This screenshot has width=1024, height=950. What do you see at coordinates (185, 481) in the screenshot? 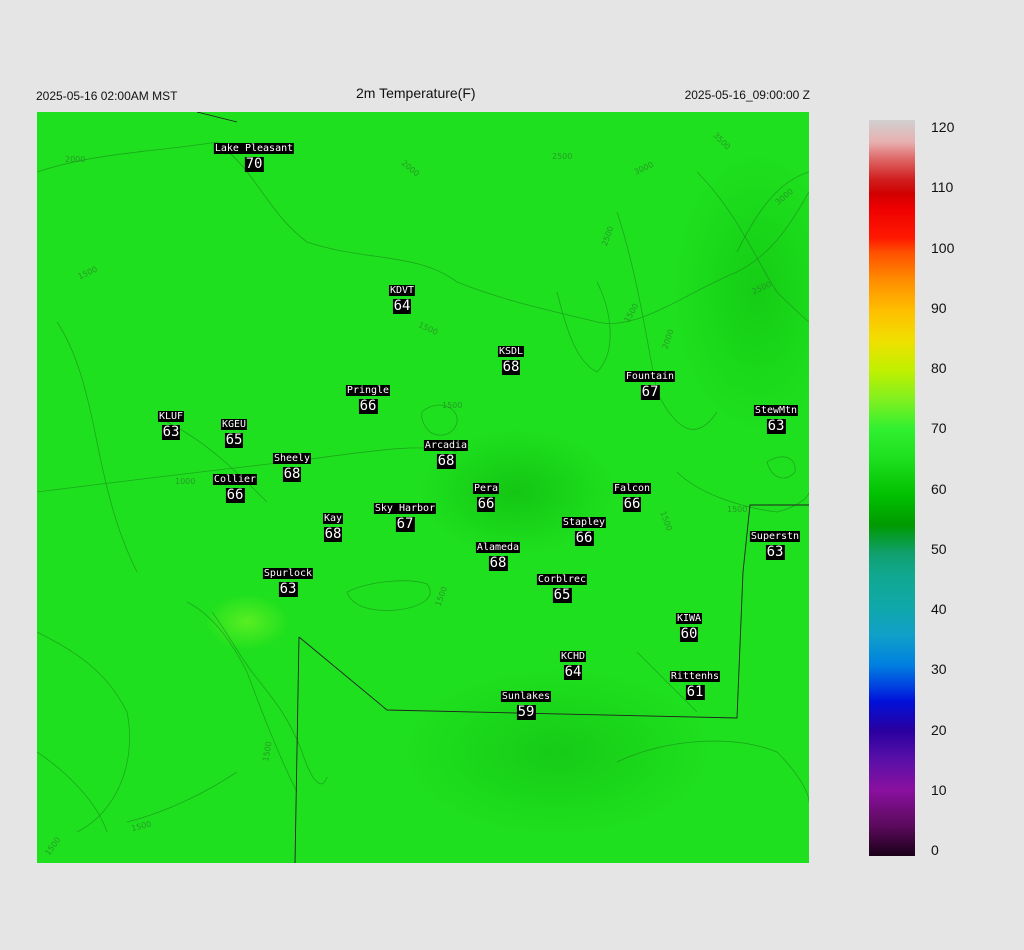
I see `contour-label: 1000` at bounding box center [185, 481].